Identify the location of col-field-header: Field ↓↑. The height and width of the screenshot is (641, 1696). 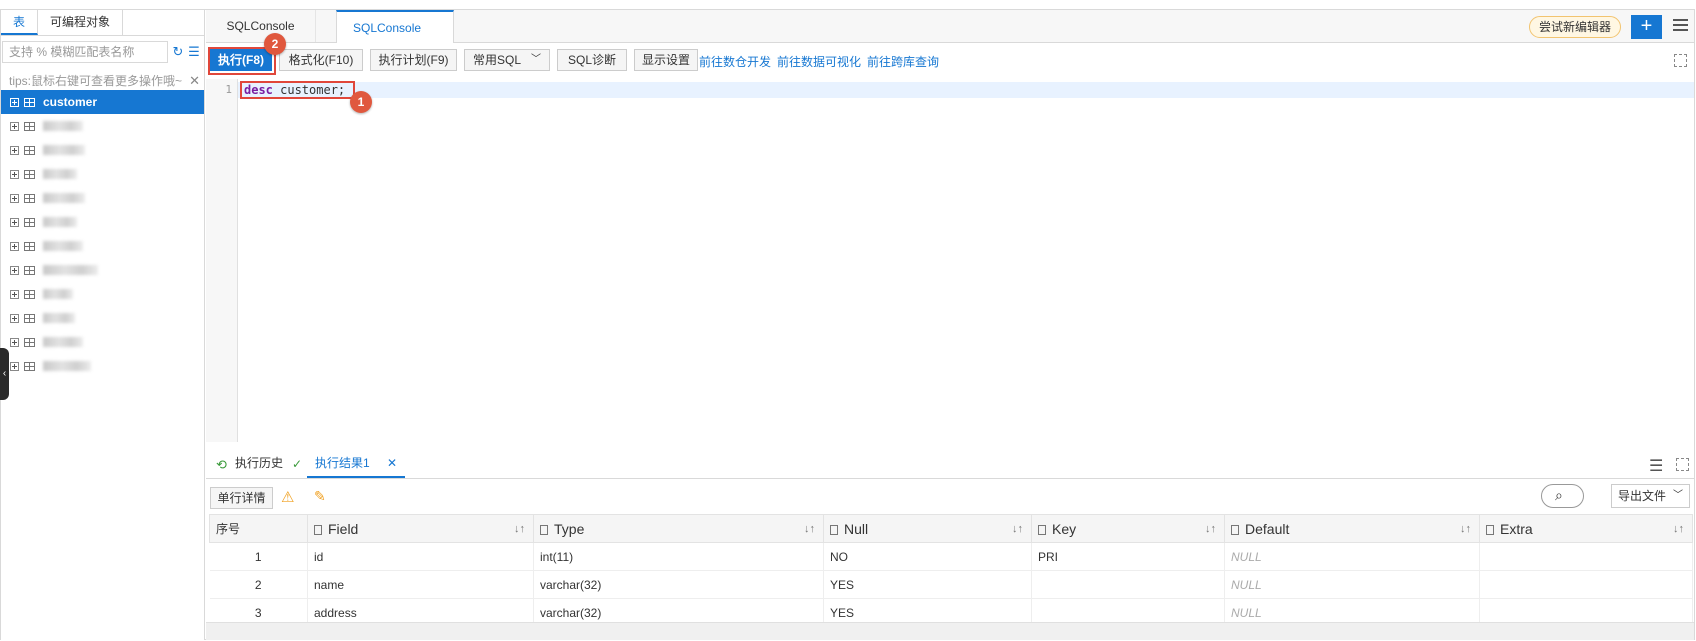
(420, 528).